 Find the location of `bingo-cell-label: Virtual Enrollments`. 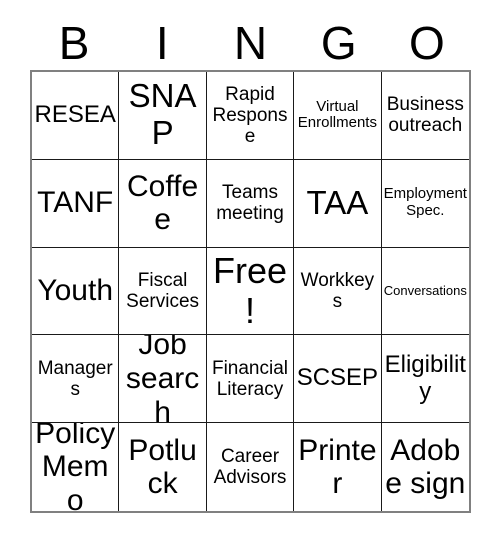

bingo-cell-label: Virtual Enrollments is located at coordinates (337, 114).